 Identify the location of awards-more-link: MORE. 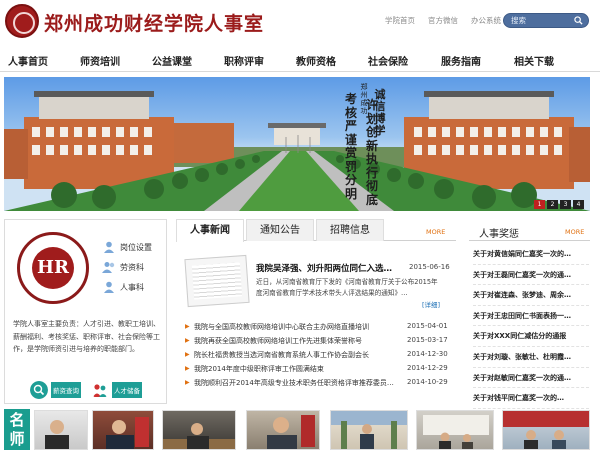
(574, 232).